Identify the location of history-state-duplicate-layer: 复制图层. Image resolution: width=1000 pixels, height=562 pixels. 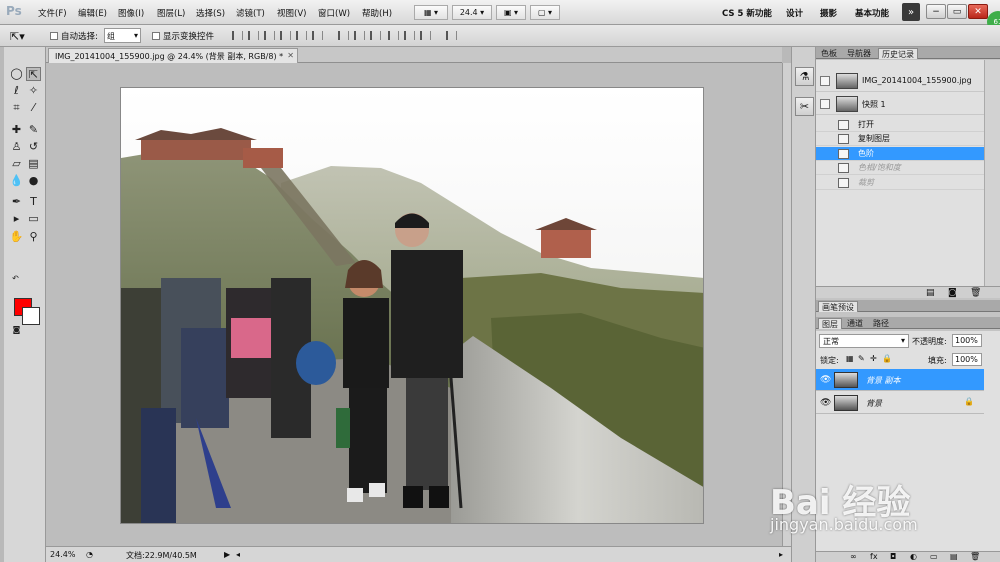
(900, 139).